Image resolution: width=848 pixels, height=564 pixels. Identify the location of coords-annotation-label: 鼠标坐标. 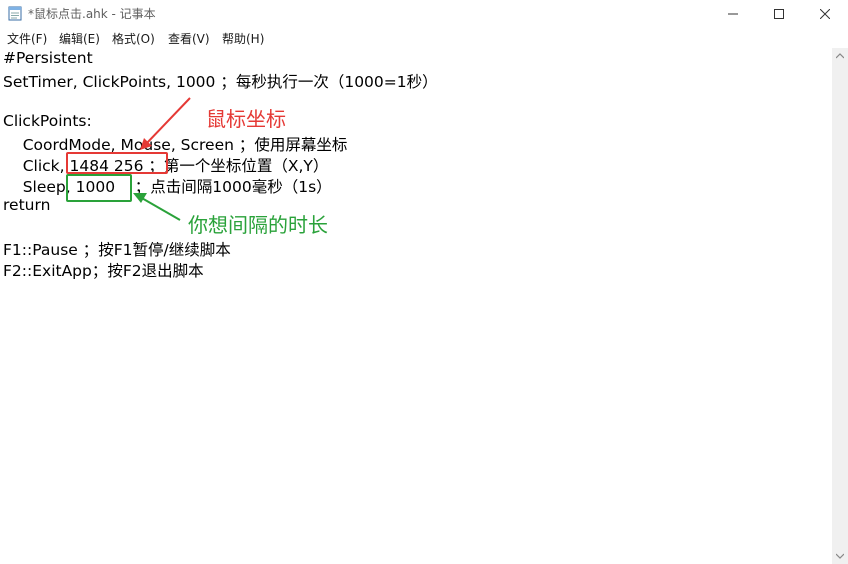
(246, 119).